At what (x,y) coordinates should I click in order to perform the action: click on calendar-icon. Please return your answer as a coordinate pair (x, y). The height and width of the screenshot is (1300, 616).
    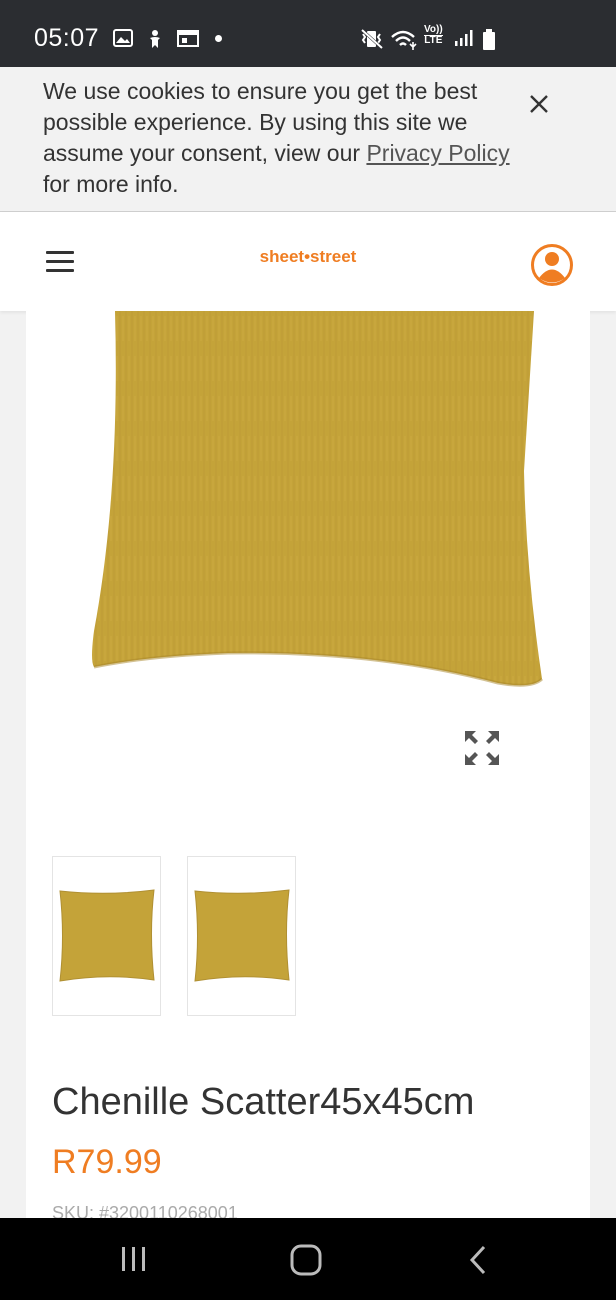
    Looking at the image, I should click on (188, 38).